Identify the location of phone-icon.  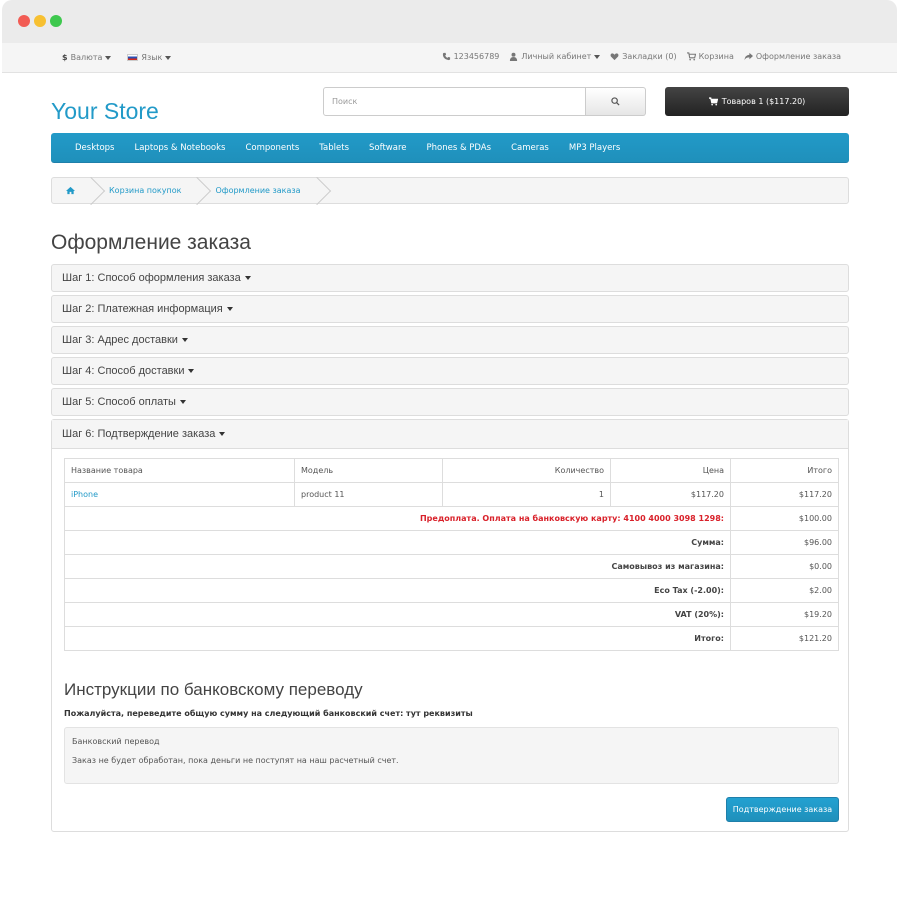
(446, 56).